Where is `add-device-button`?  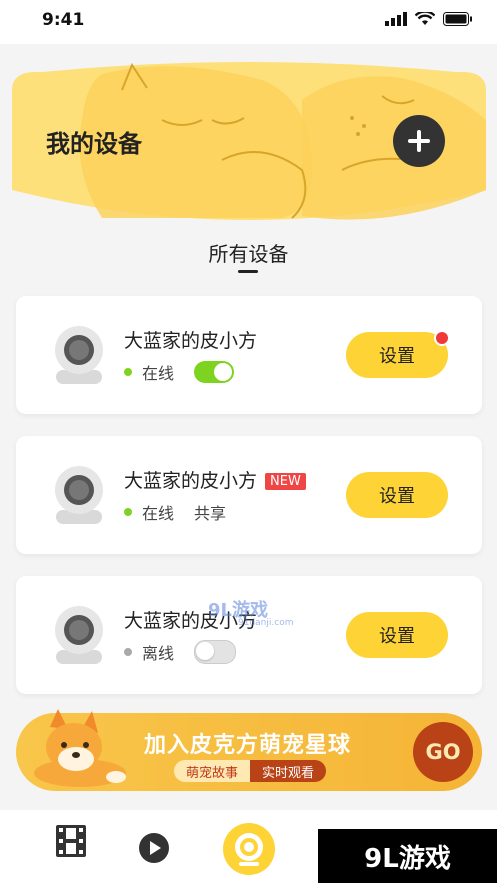 add-device-button is located at coordinates (419, 141).